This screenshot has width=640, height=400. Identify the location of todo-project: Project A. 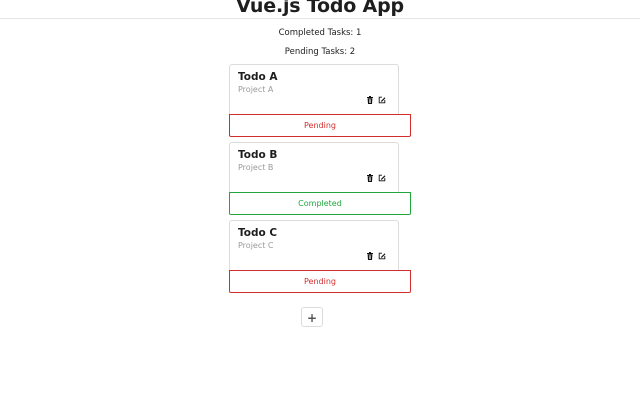
(256, 89).